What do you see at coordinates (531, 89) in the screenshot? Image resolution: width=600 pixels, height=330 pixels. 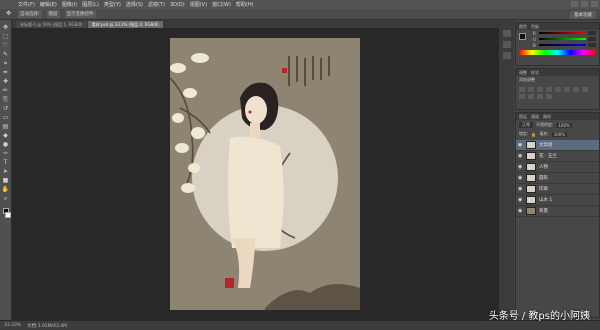 I see `levels-icon` at bounding box center [531, 89].